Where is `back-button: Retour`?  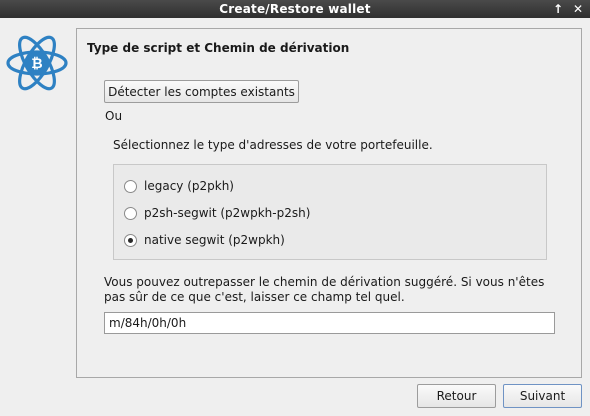
back-button: Retour is located at coordinates (456, 396).